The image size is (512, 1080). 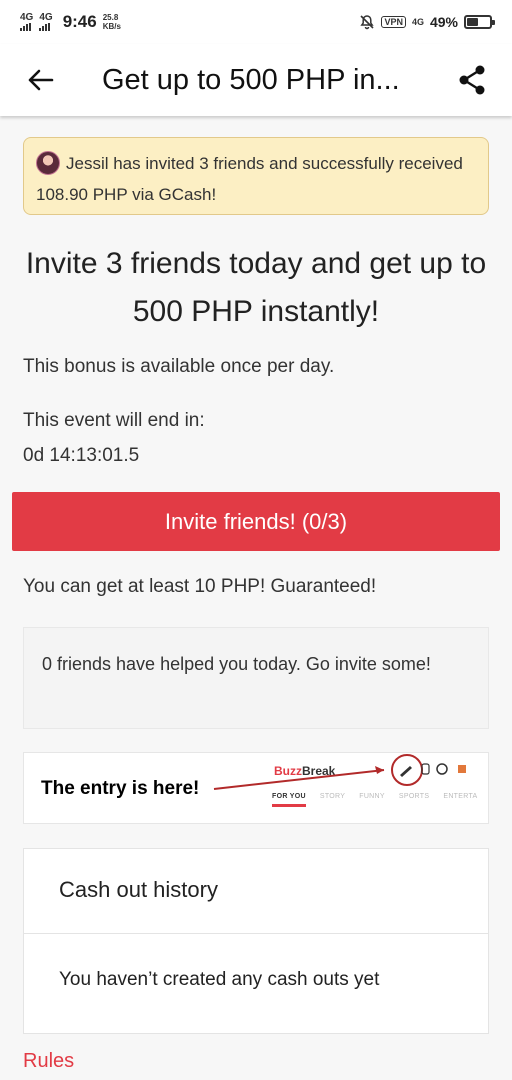 What do you see at coordinates (442, 769) in the screenshot?
I see `football-icon` at bounding box center [442, 769].